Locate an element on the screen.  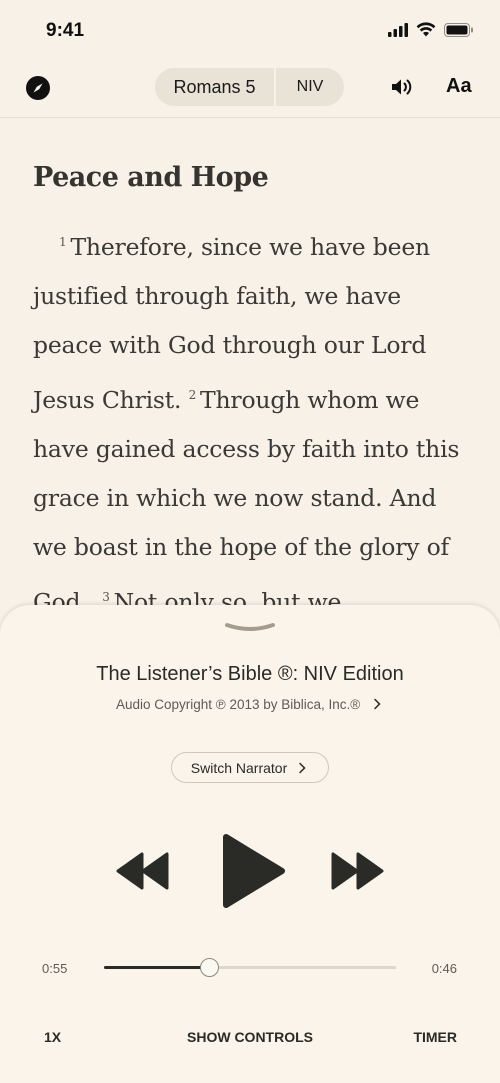
progress-slider is located at coordinates (250, 967).